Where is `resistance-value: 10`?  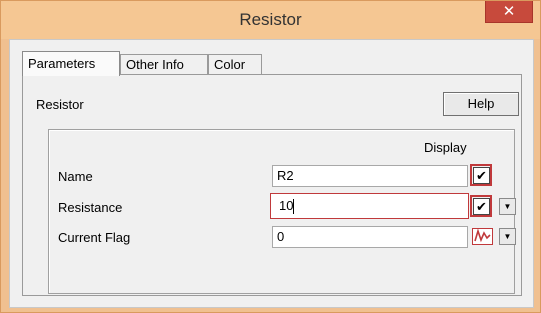 resistance-value: 10 is located at coordinates (286, 205).